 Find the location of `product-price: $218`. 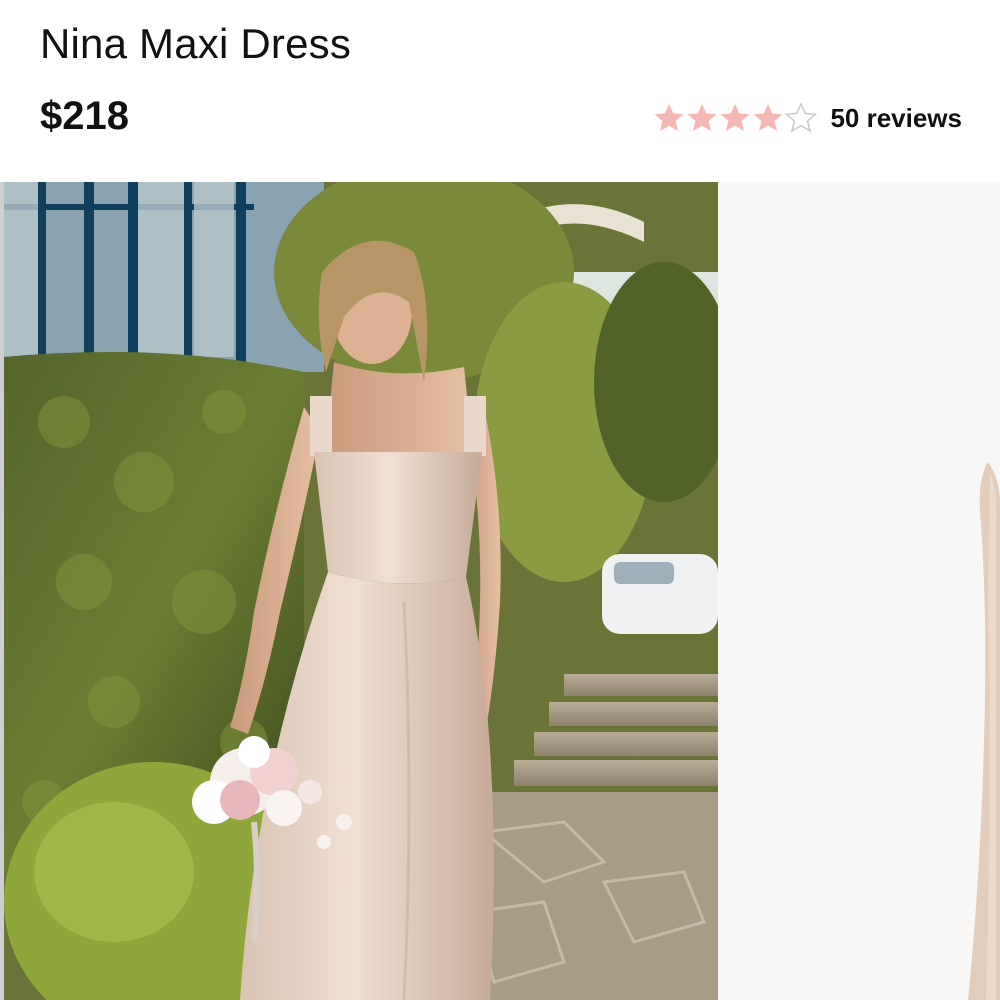

product-price: $218 is located at coordinates (84, 116).